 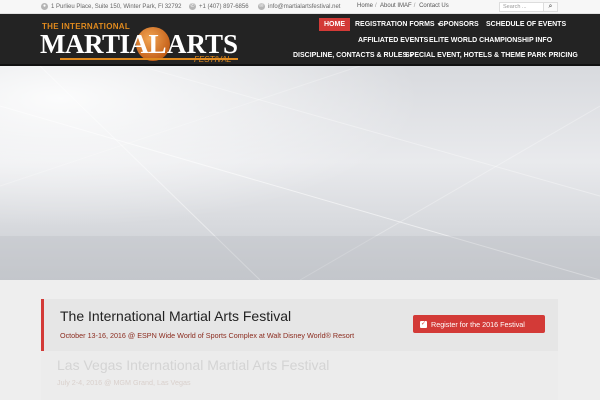 I want to click on top-links: Home / About IMAF / Contact Us, so click(x=403, y=6).